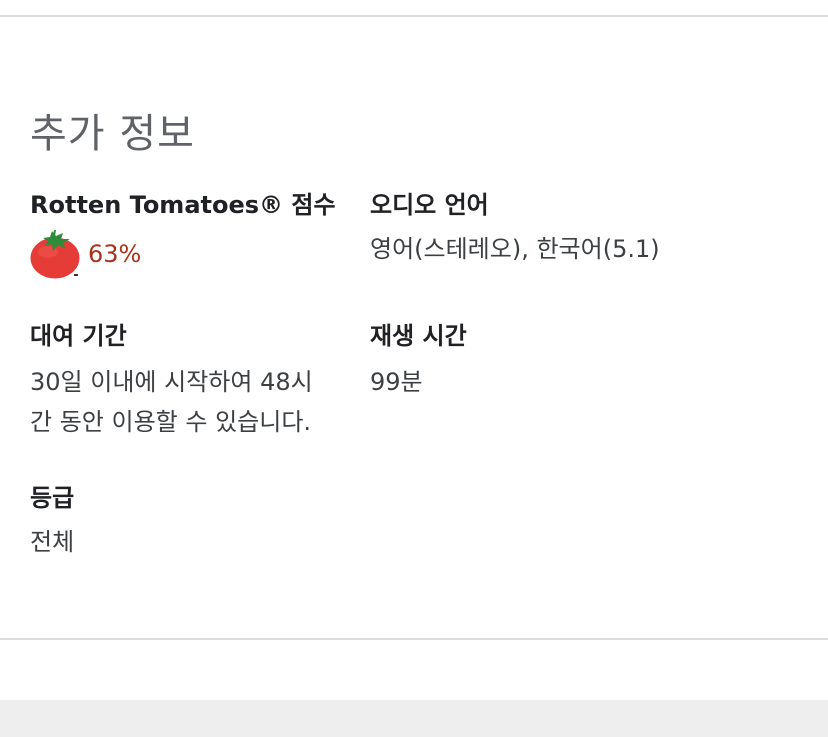  I want to click on rotten-tomatoes-rating: 63%, so click(183, 254).